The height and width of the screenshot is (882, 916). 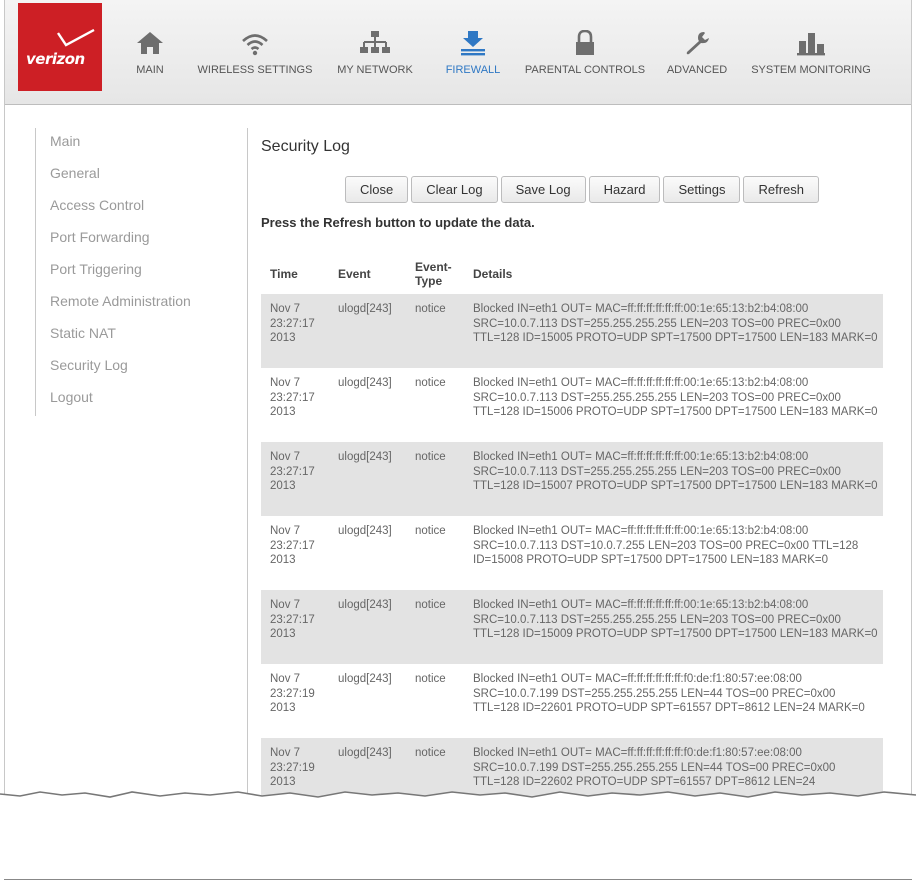 I want to click on table-header-row: Time Event Event-Type Details, so click(x=572, y=274).